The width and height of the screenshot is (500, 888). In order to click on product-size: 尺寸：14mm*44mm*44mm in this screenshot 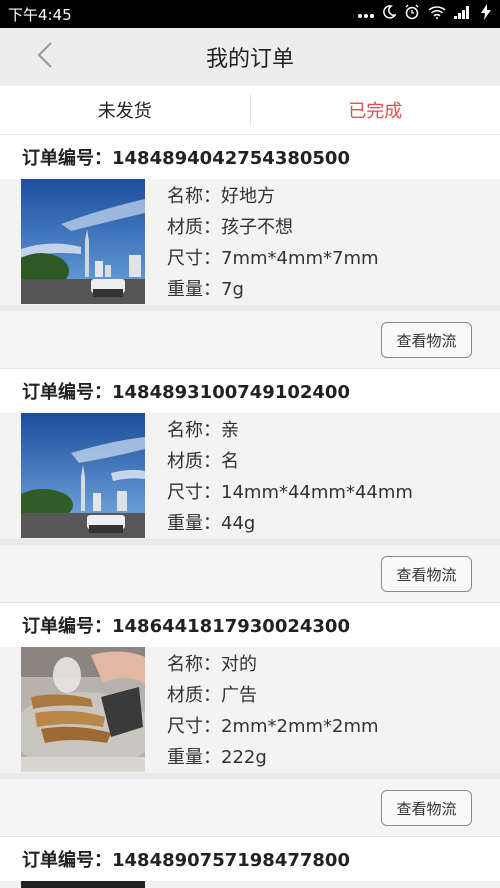, I will do `click(290, 492)`.